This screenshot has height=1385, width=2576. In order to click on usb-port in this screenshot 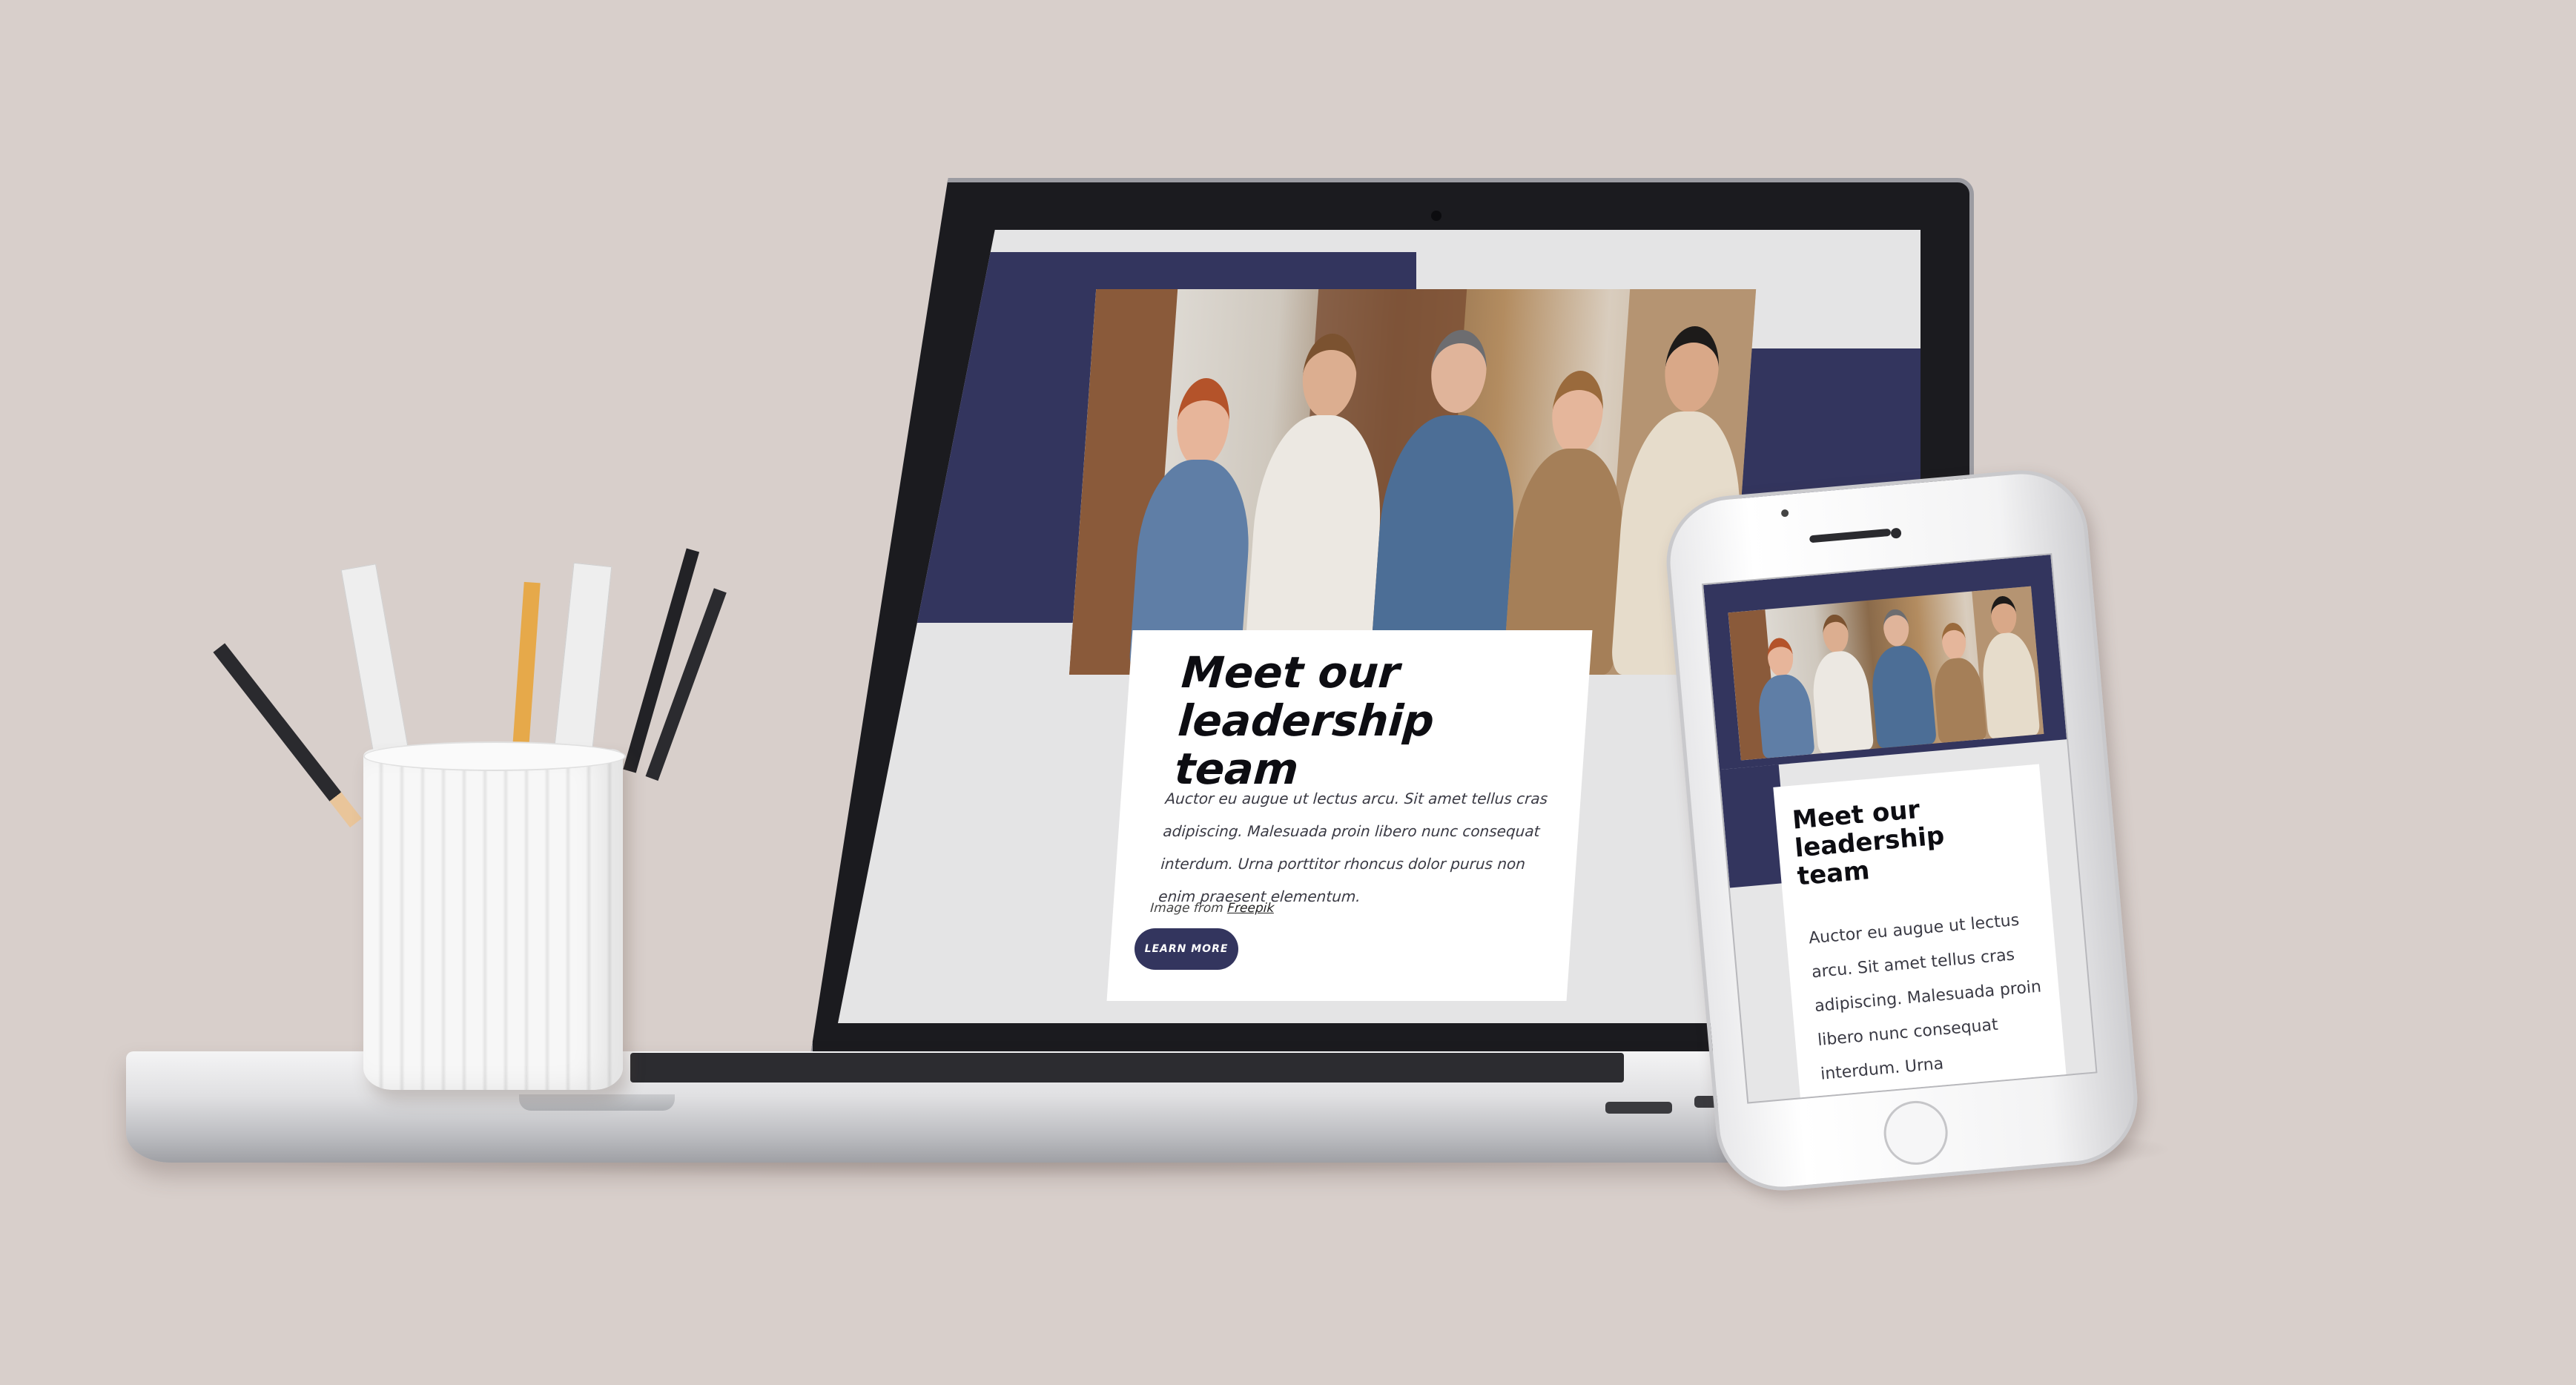, I will do `click(1638, 1108)`.